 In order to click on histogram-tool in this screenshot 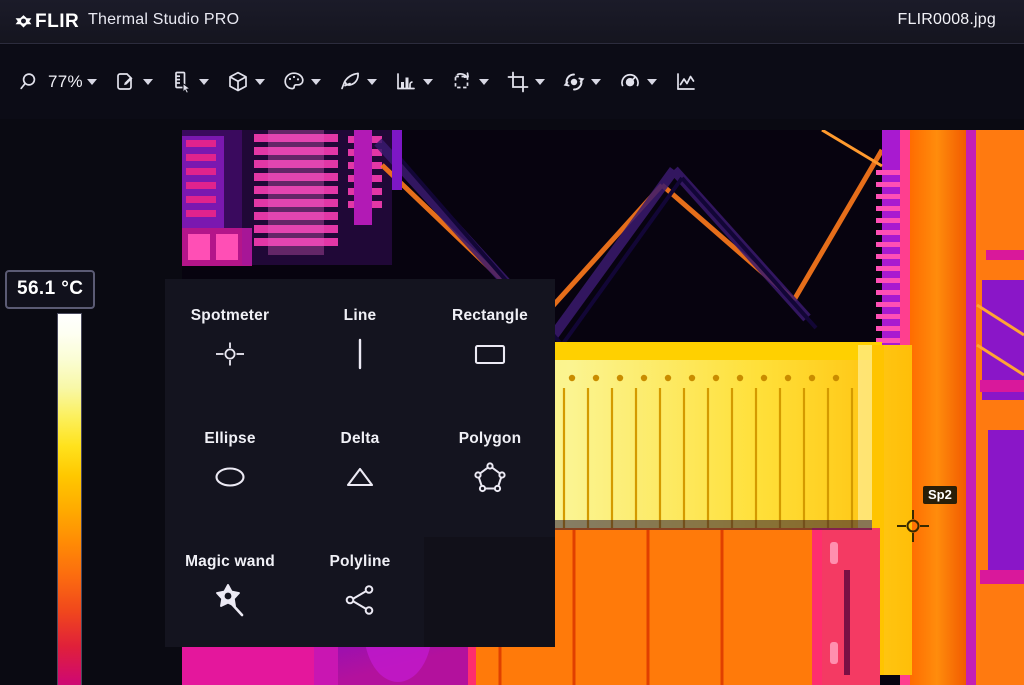, I will do `click(413, 82)`.